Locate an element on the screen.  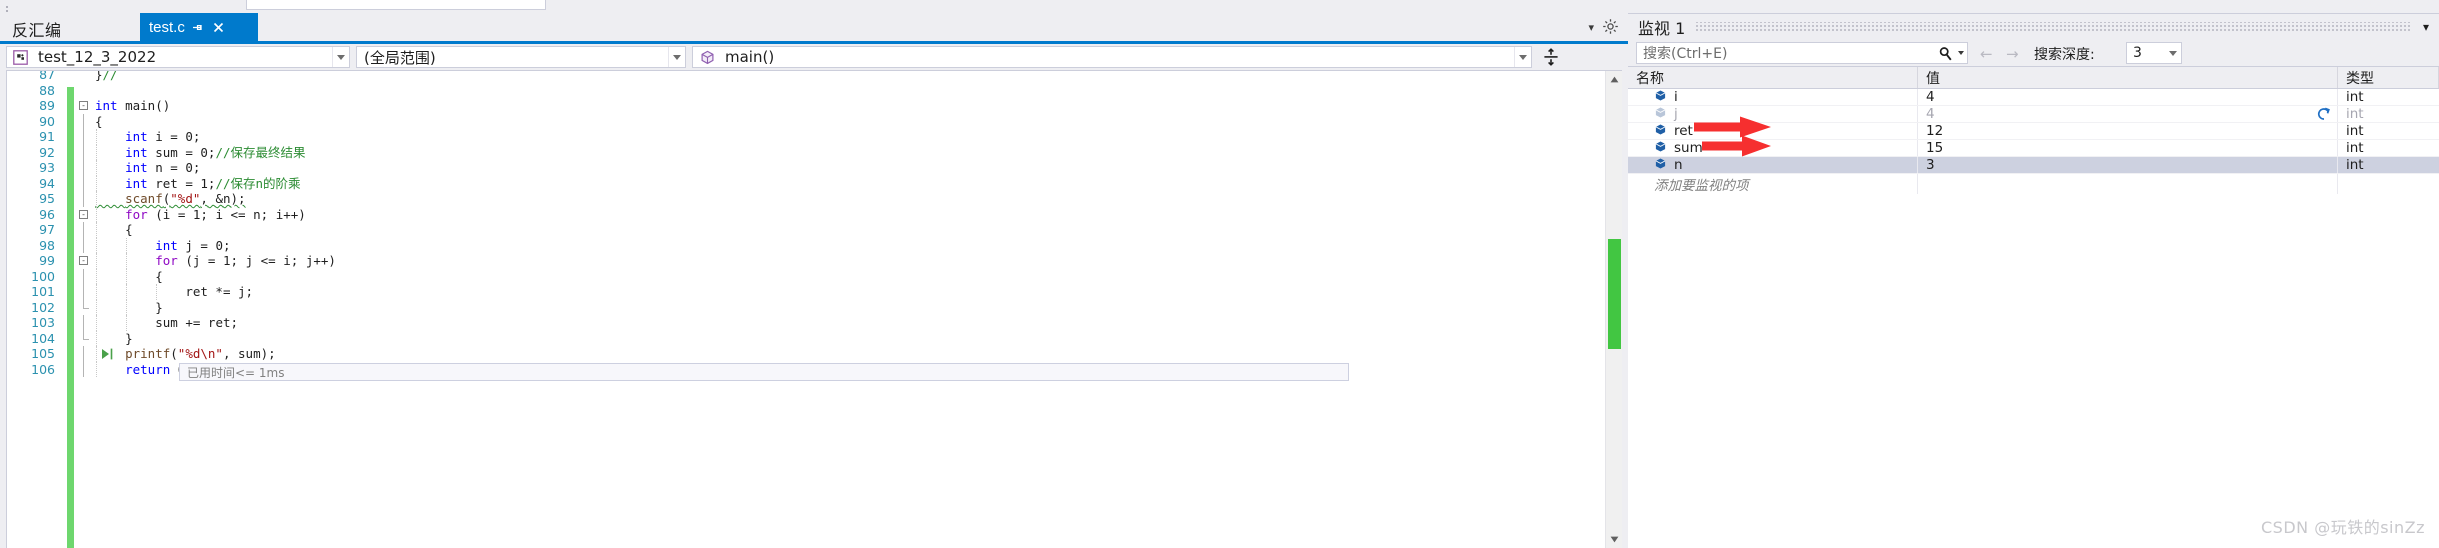
line-number: 105 is located at coordinates (43, 353).